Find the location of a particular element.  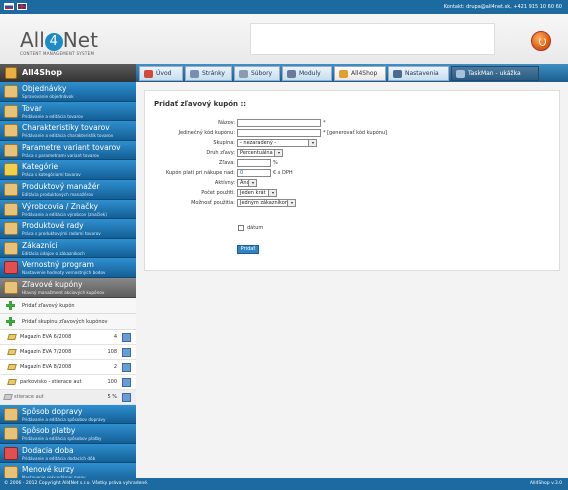

uk-flag-icon is located at coordinates (22, 6).